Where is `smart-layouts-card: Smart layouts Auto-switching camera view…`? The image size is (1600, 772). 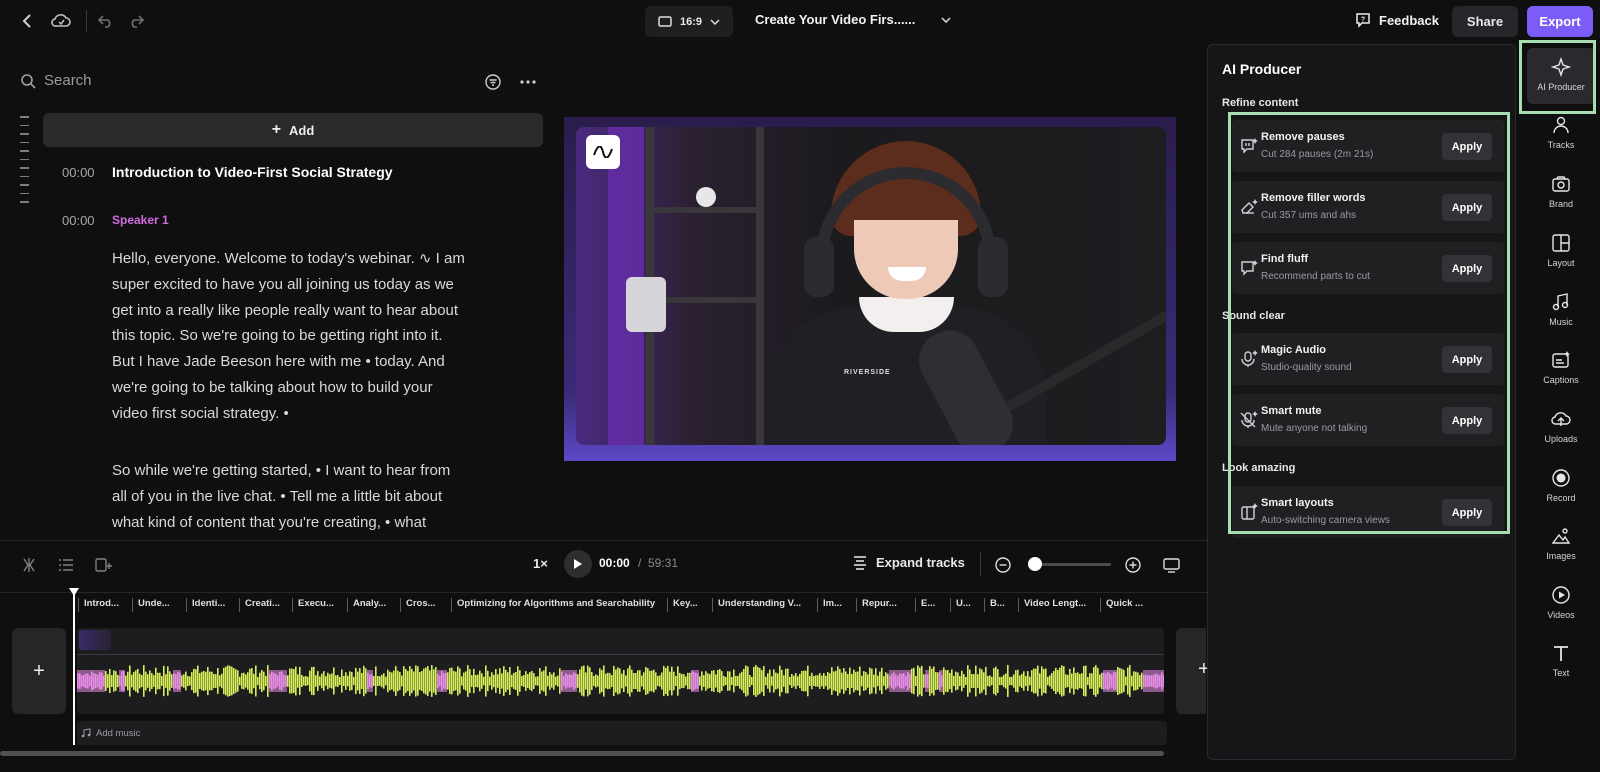
smart-layouts-card: Smart layouts Auto-switching camera view… is located at coordinates (1368, 512).